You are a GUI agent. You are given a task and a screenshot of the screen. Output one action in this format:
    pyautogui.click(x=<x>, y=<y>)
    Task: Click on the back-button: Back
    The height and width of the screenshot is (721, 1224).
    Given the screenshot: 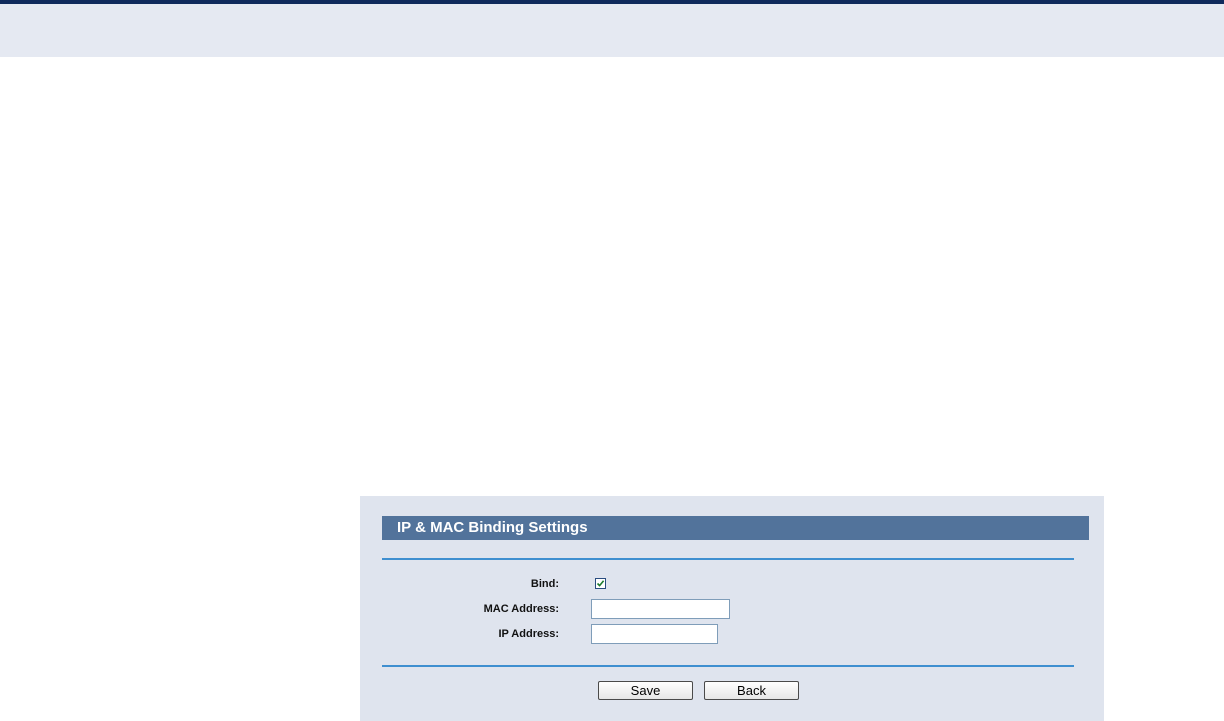 What is the action you would take?
    pyautogui.click(x=751, y=690)
    